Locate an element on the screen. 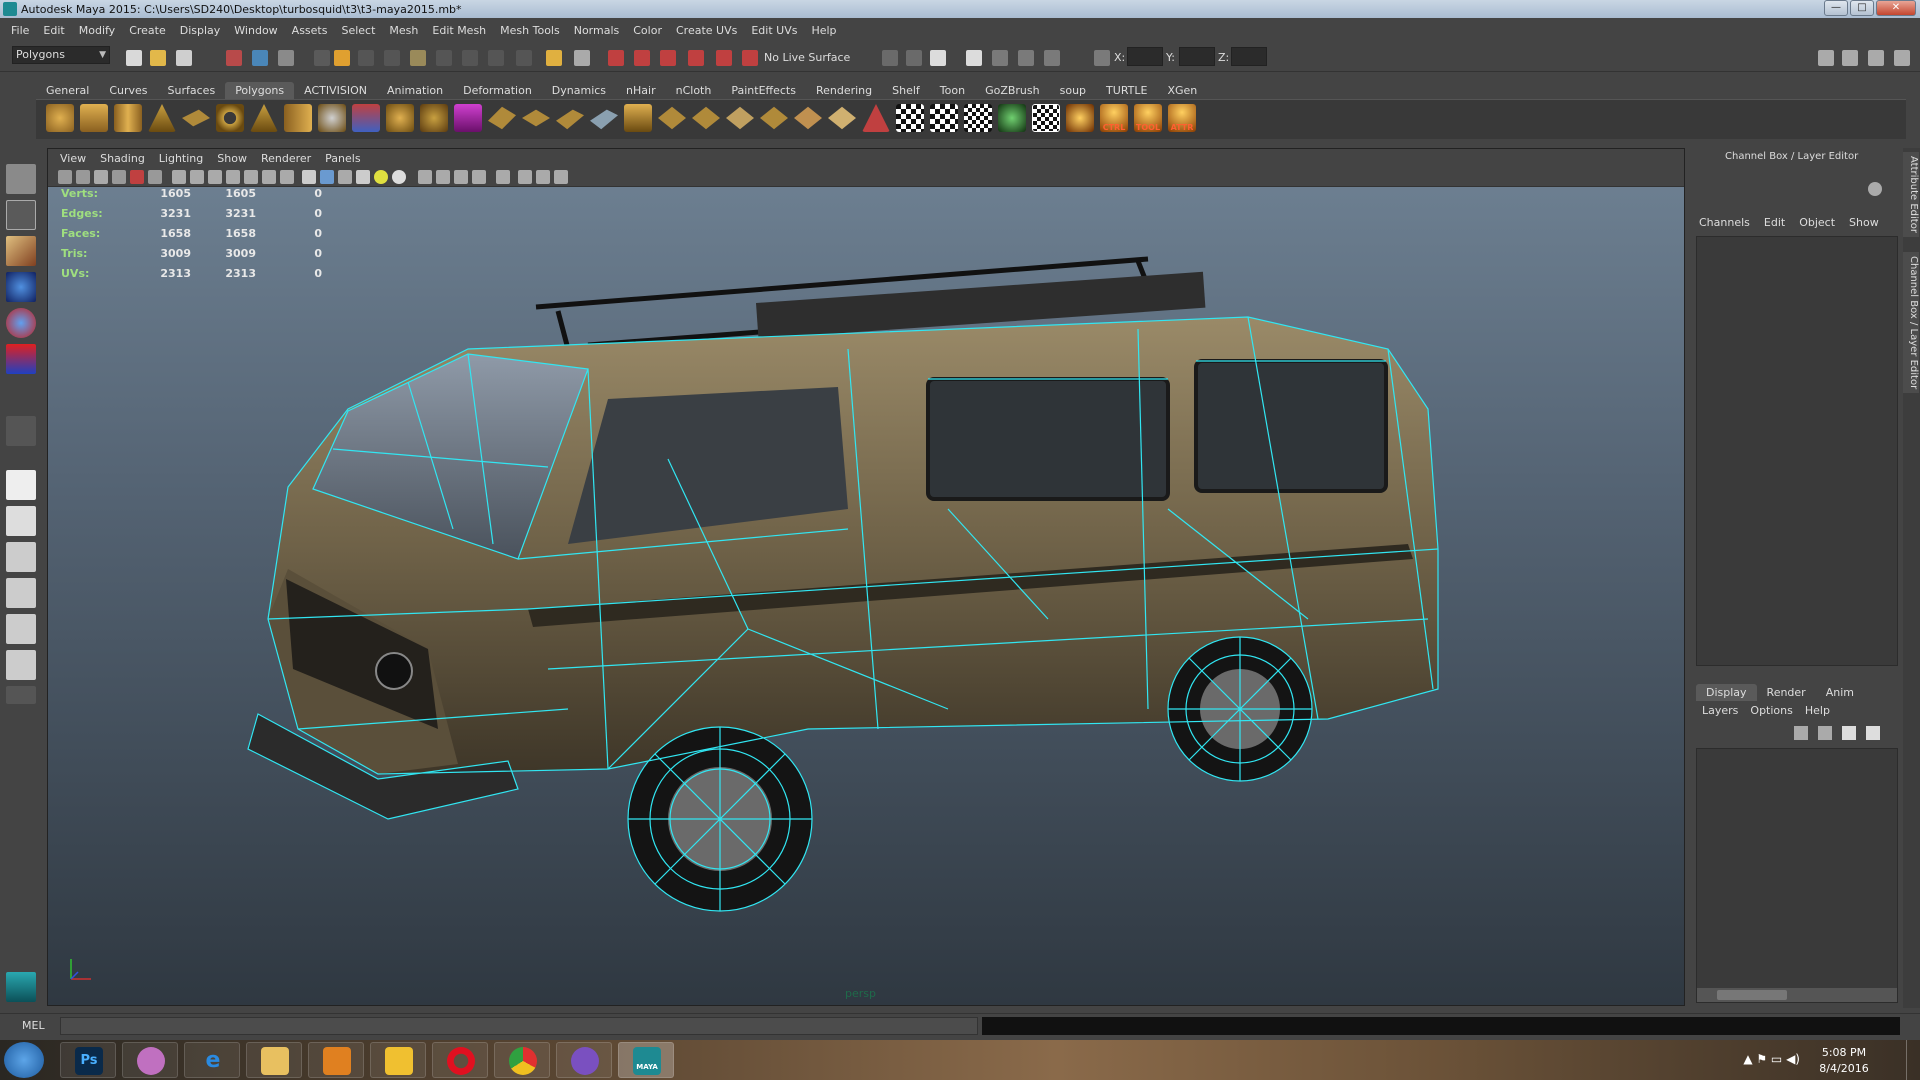  select-by-dynamic-icon is located at coordinates (444, 58).